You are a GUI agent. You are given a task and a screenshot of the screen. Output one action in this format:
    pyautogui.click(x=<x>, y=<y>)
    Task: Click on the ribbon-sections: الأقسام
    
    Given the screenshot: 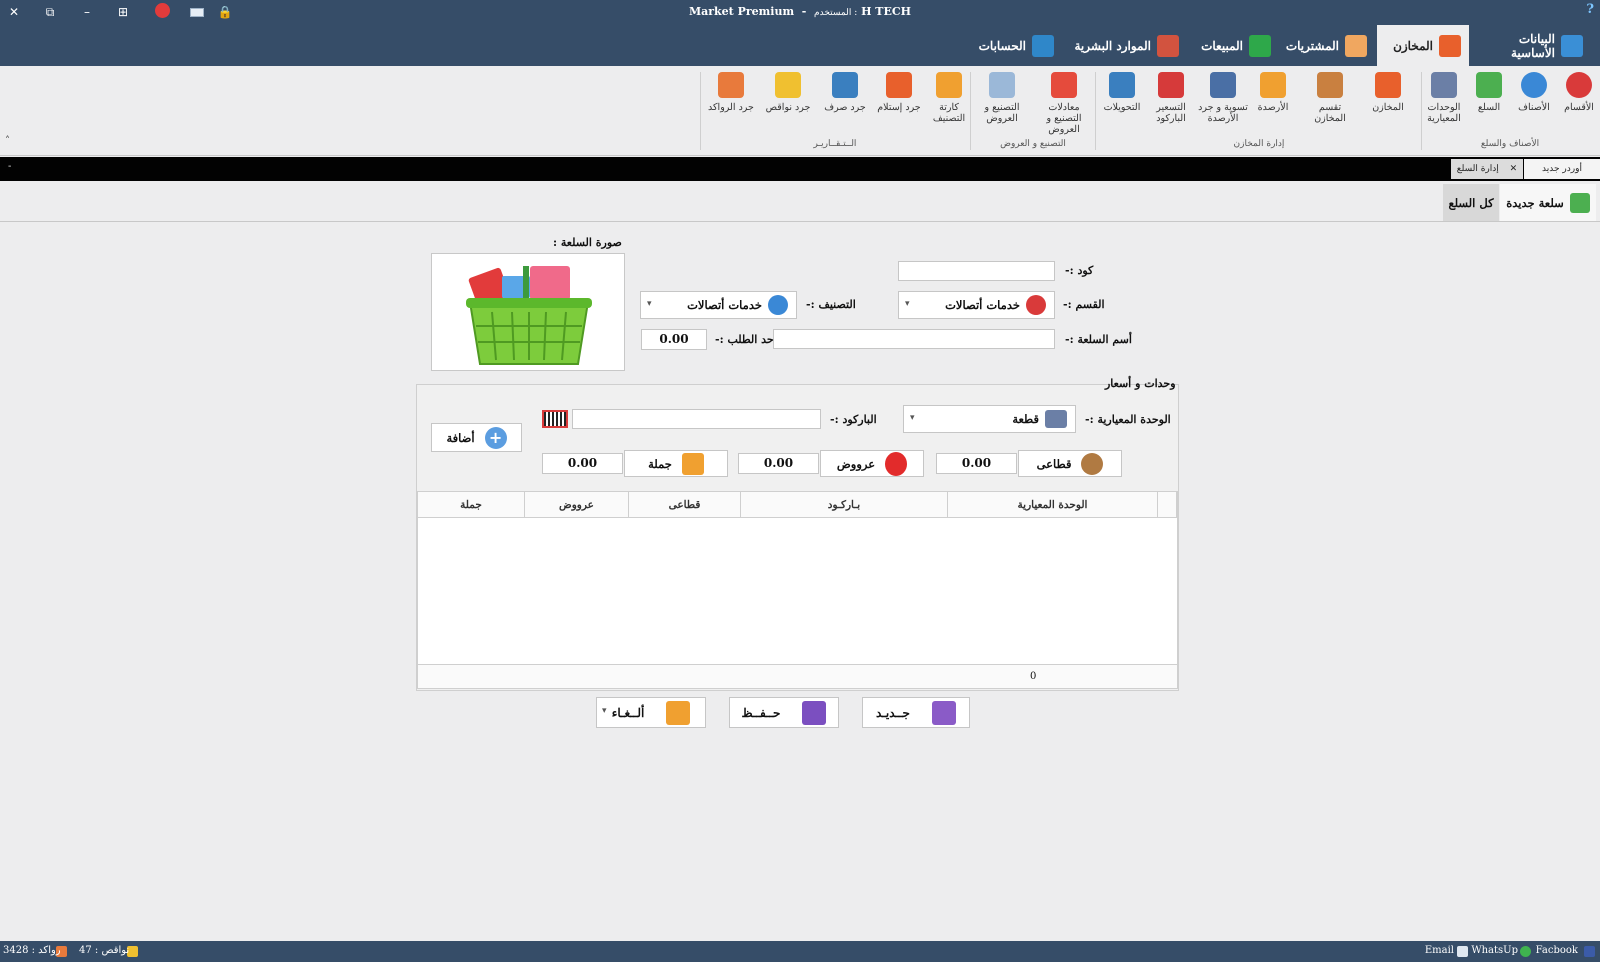 What is the action you would take?
    pyautogui.click(x=1578, y=102)
    